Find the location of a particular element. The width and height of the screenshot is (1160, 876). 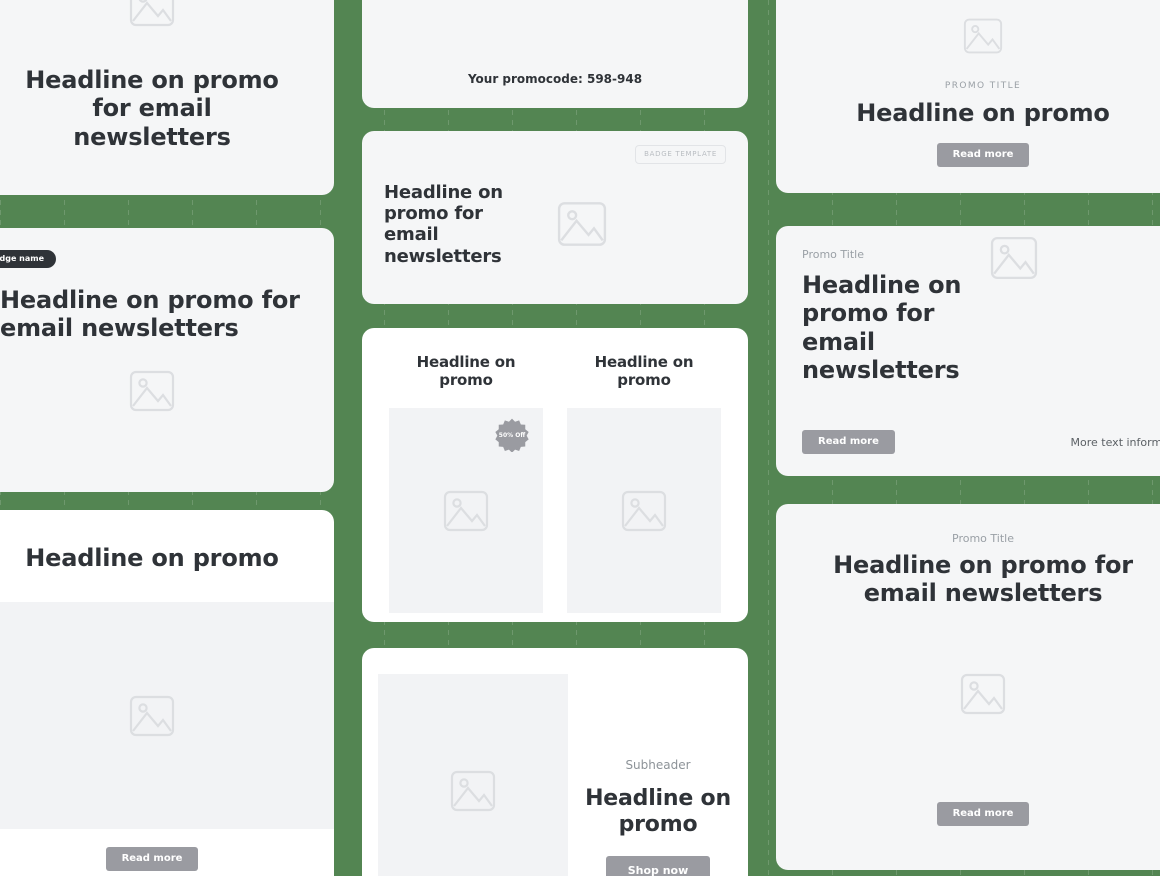

discount-starburst-badge: 50% Off is located at coordinates (512, 435).